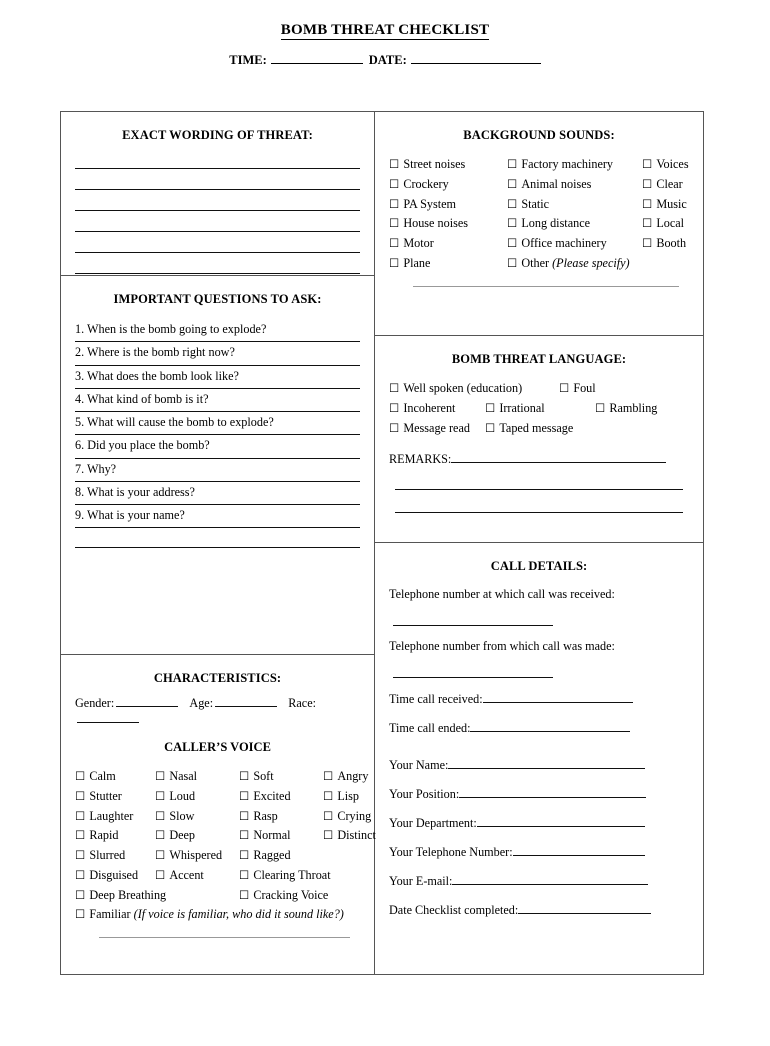 Image resolution: width=770 pixels, height=1046 pixels. I want to click on sound-option: ☐ Voices, so click(665, 165).